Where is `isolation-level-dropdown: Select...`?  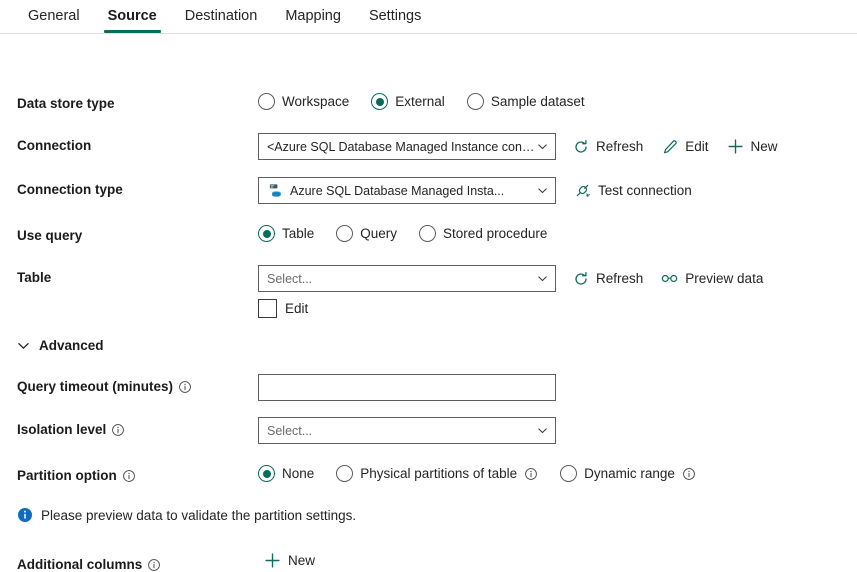 isolation-level-dropdown: Select... is located at coordinates (407, 430).